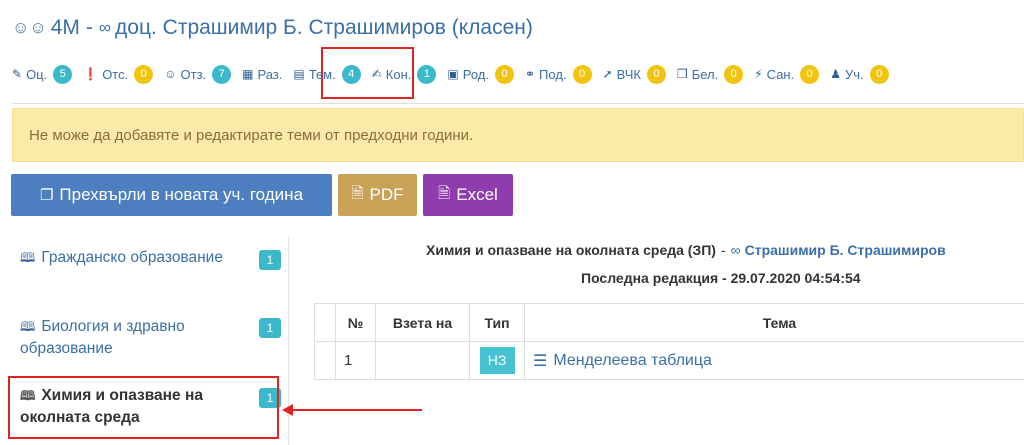 The width and height of the screenshot is (1024, 445). What do you see at coordinates (325, 360) in the screenshot?
I see `row-spacer-cell` at bounding box center [325, 360].